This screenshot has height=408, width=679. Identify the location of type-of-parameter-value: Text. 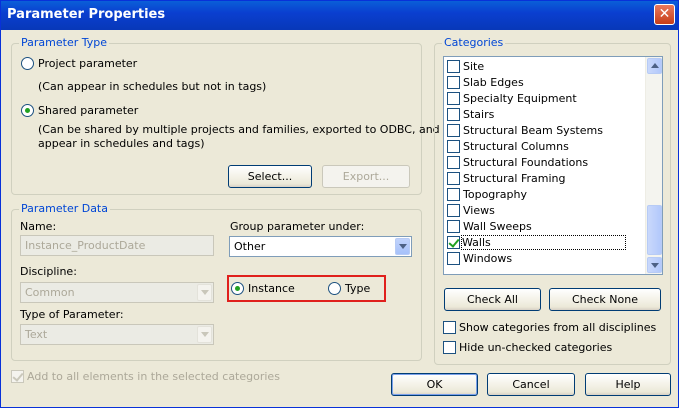
(36, 334).